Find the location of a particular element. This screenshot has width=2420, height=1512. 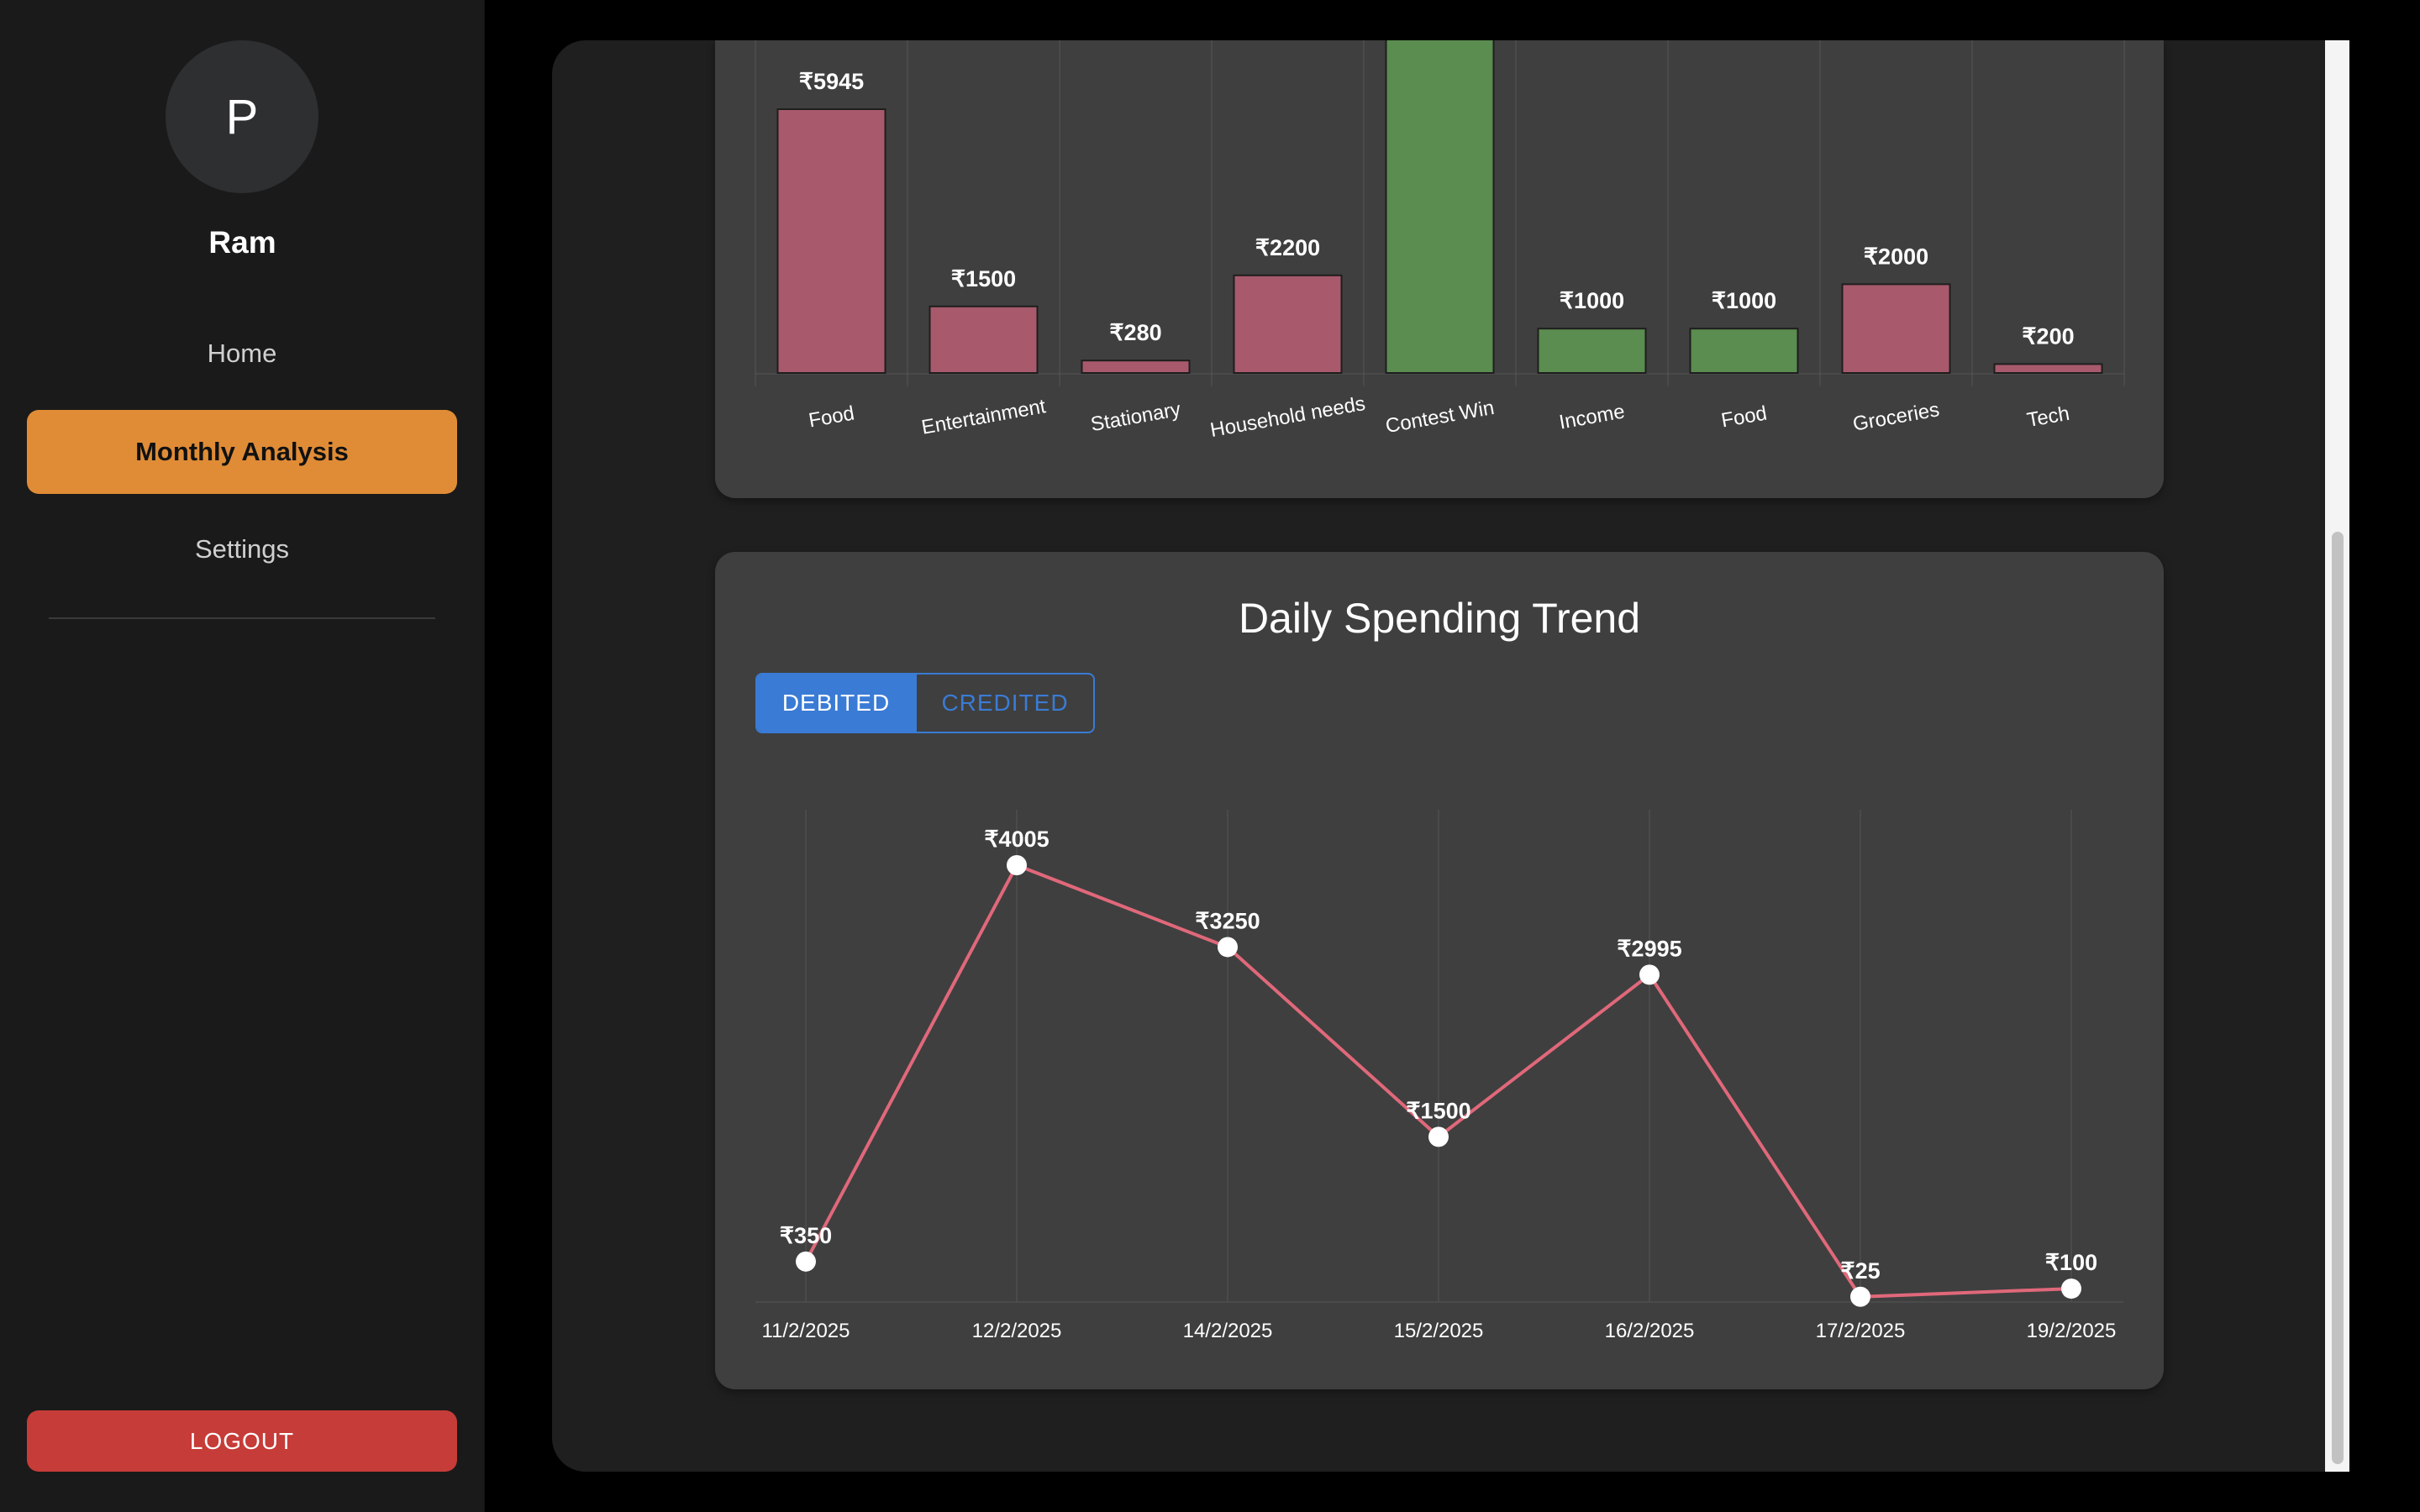

data-label: ₹25 is located at coordinates (1860, 1271).